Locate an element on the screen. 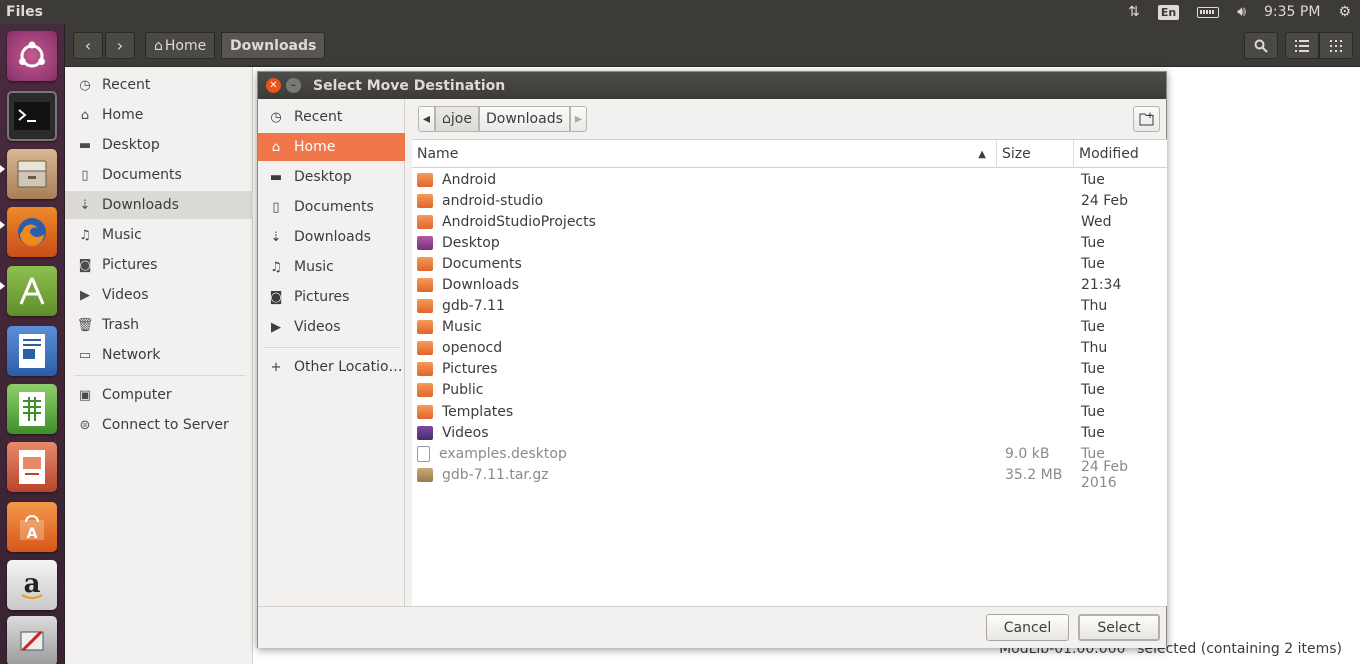 The width and height of the screenshot is (1360, 664). sidebar-item-trash: 🗑︎ Trash is located at coordinates (159, 325).